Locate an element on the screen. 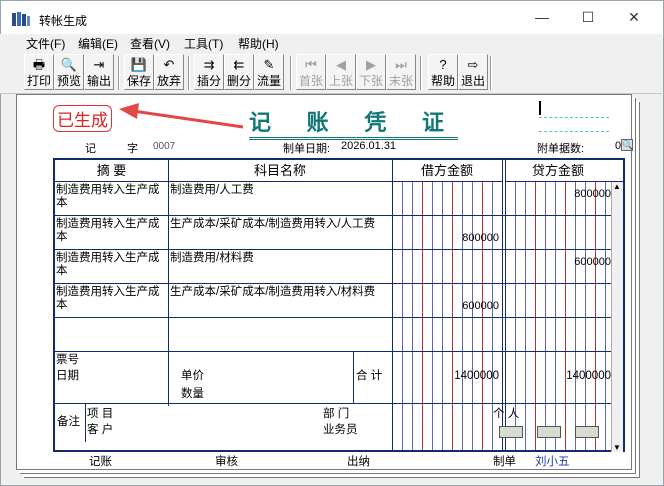 The width and height of the screenshot is (664, 486). magnifier-icon: 🔍 is located at coordinates (627, 145).